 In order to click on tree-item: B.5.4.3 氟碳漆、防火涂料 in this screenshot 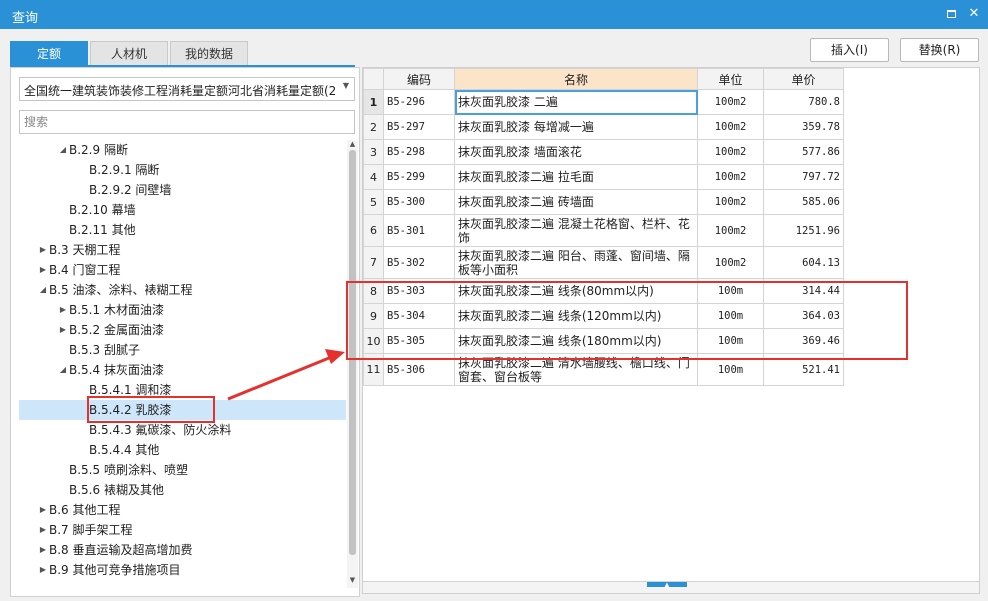, I will do `click(182, 430)`.